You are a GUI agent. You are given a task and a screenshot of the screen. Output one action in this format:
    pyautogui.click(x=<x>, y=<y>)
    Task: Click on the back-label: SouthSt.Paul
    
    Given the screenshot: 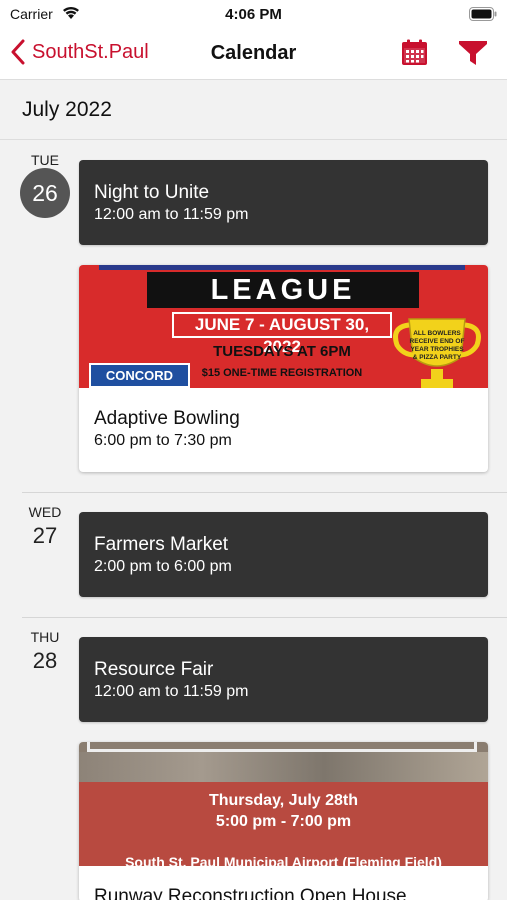 What is the action you would take?
    pyautogui.click(x=90, y=51)
    